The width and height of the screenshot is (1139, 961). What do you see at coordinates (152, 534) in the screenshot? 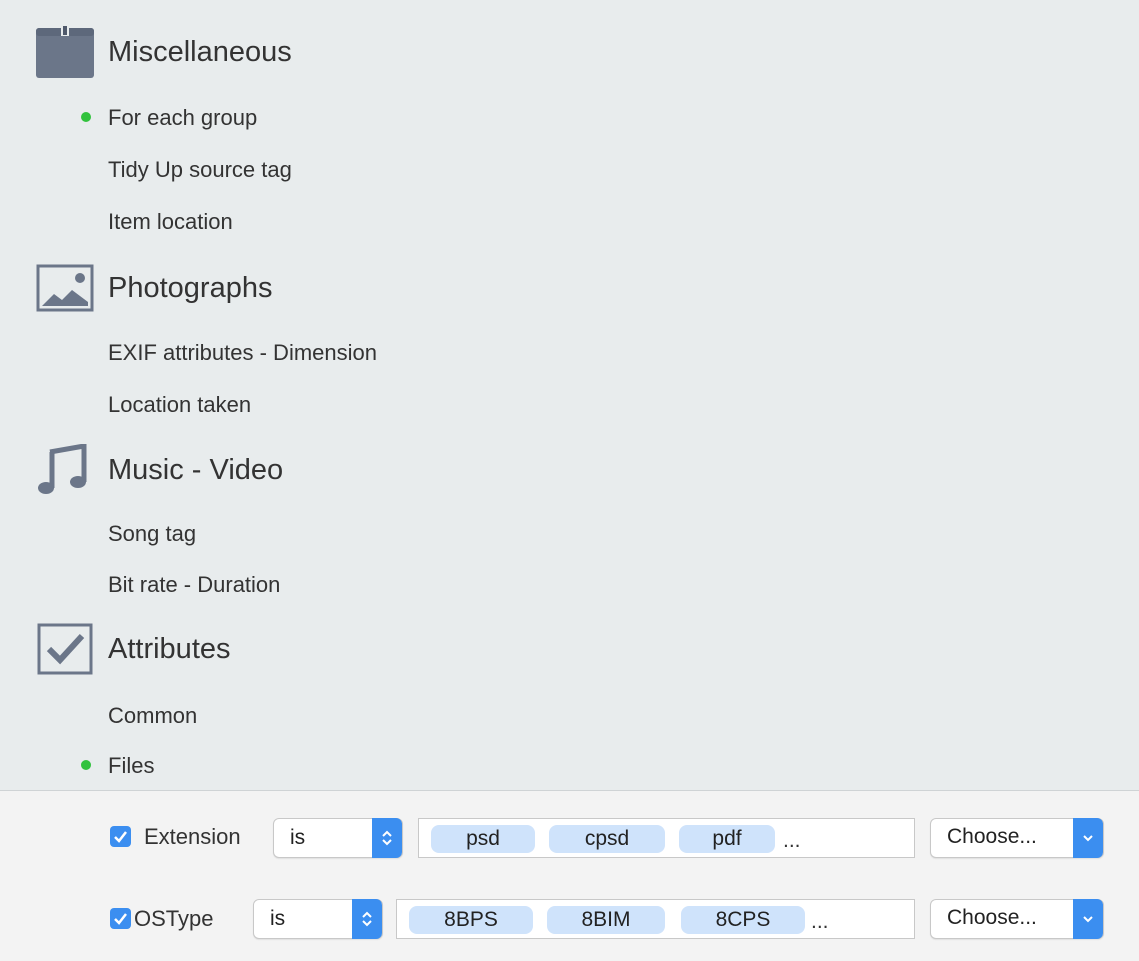
I see `list-item-song-tag: Song tag` at bounding box center [152, 534].